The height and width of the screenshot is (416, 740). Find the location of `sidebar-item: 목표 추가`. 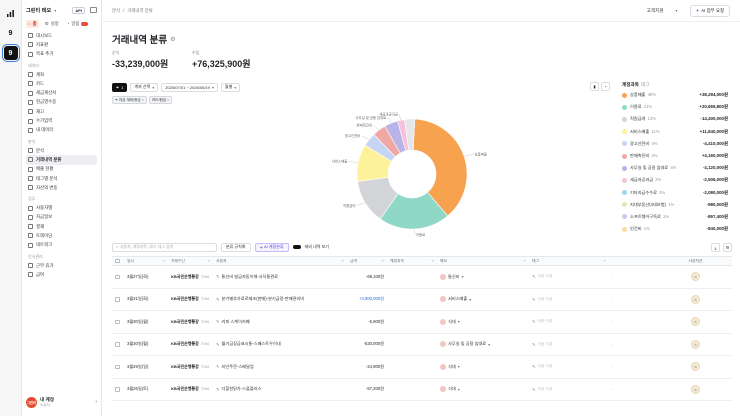

sidebar-item: 목표 추가 is located at coordinates (61, 54).